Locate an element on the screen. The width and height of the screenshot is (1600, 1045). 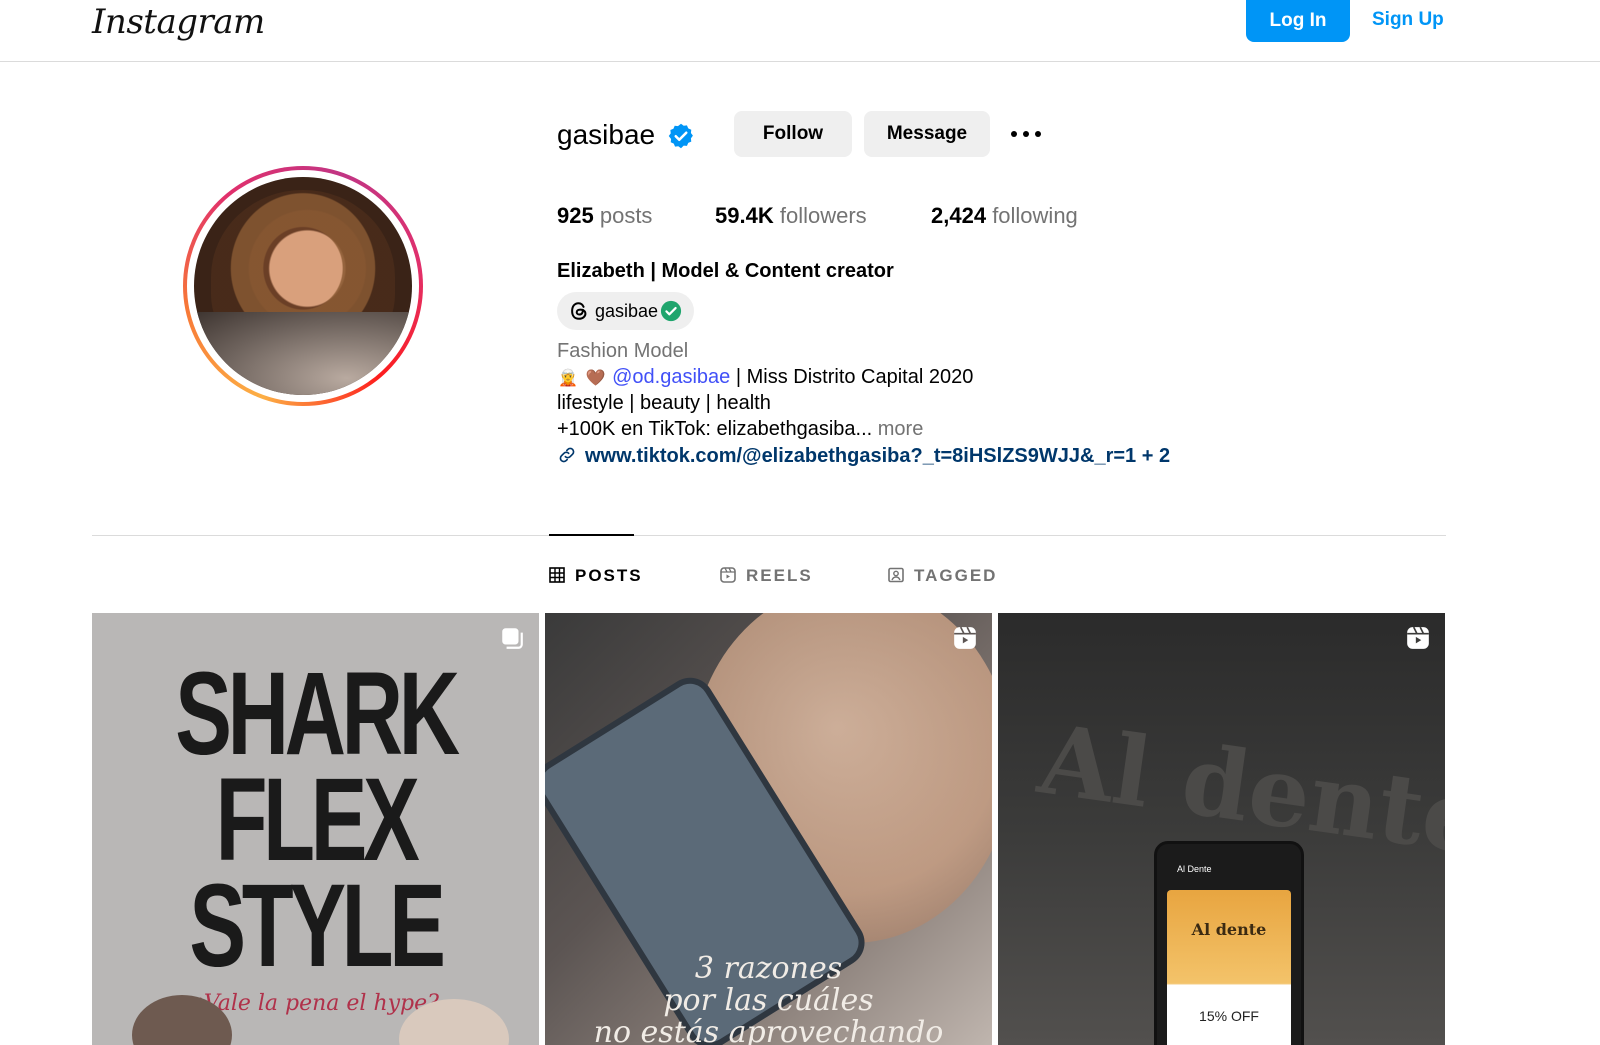
threads-icon is located at coordinates (579, 311).